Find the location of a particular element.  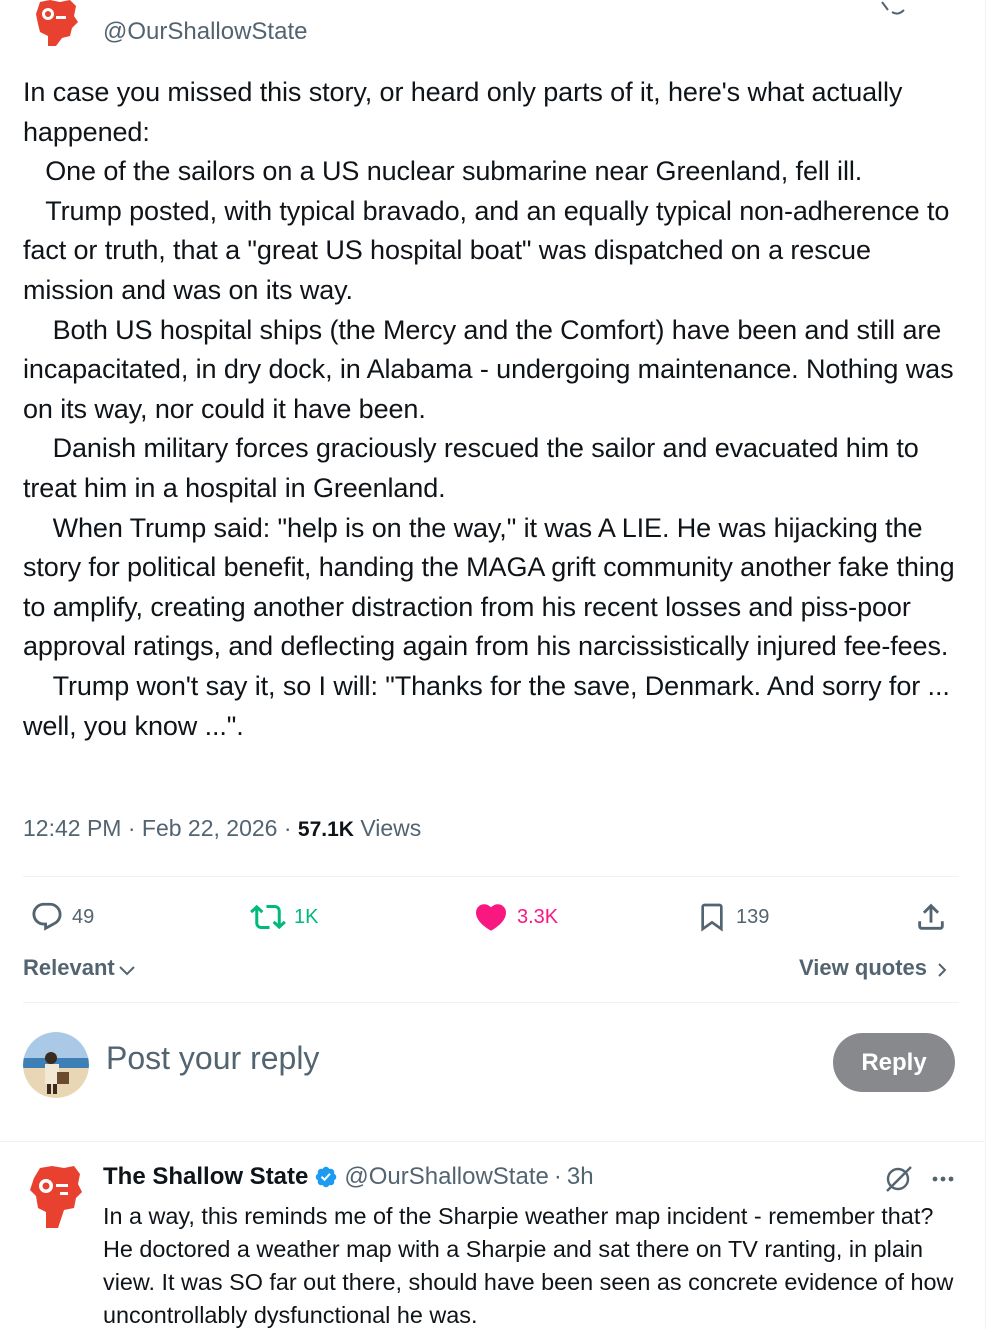

tweet-meta: 12:42 PM · Feb 22, 2026 · 57.1K Views is located at coordinates (222, 828).